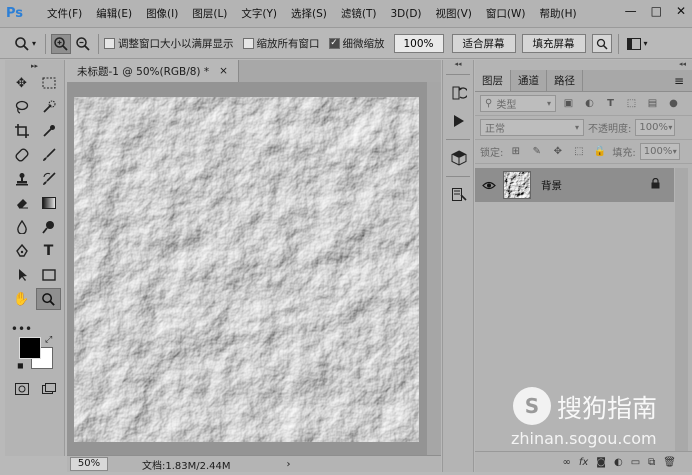 The height and width of the screenshot is (475, 692). Describe the element at coordinates (459, 158) in the screenshot. I see `3d-panel-icon` at that location.